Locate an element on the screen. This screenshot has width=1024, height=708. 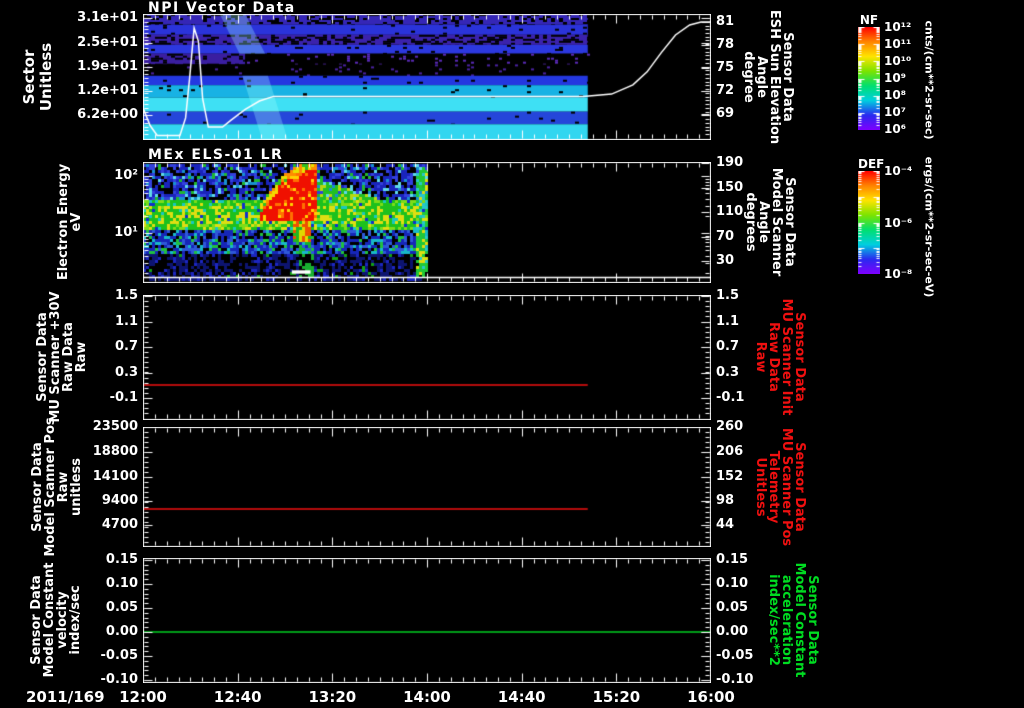
tick-label: 75 is located at coordinates (725, 68).